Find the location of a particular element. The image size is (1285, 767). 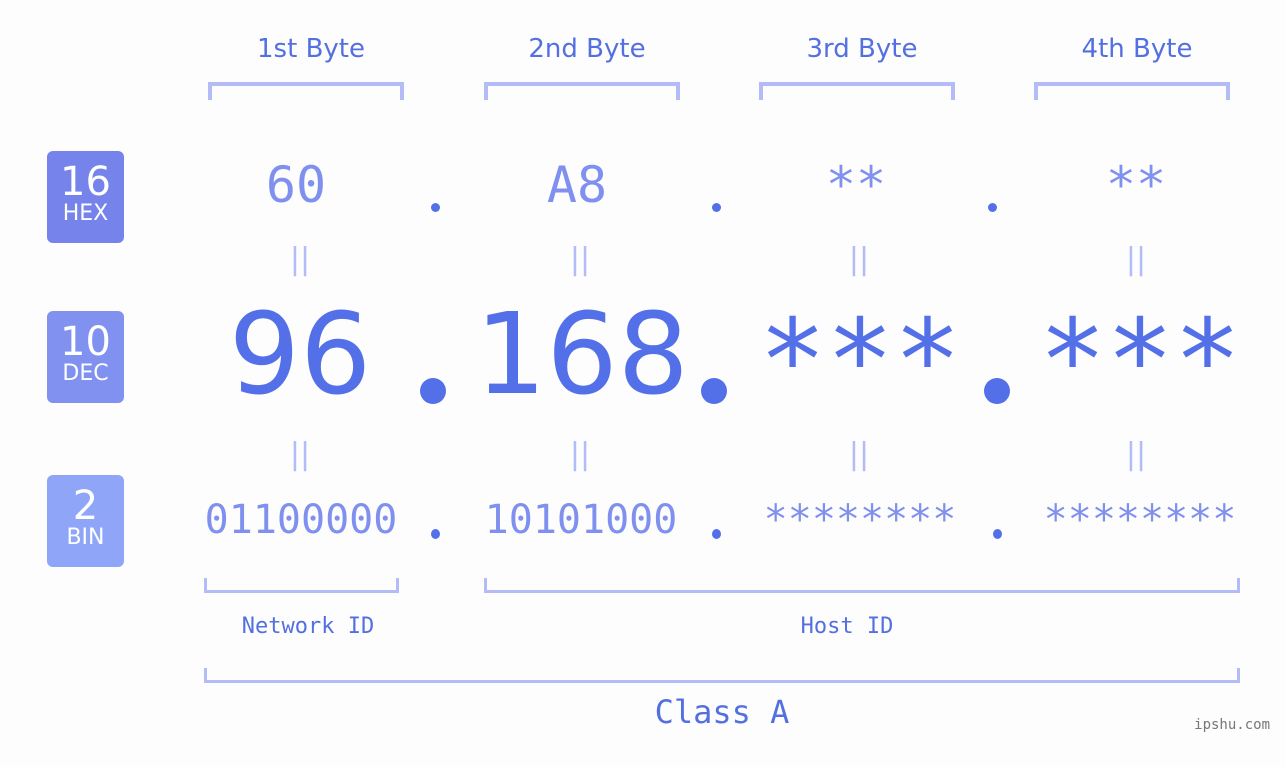

byte-header-1: 1st Byte is located at coordinates (311, 49).